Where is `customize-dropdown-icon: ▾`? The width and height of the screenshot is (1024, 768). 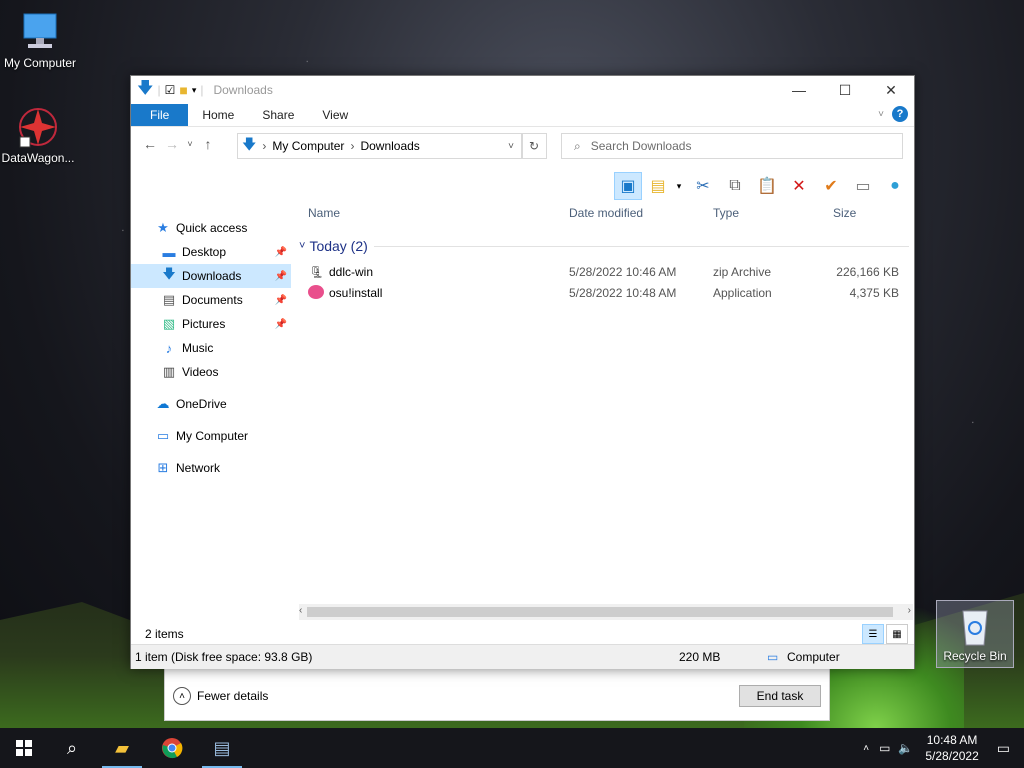
customize-dropdown-icon: ▾ is located at coordinates (194, 90).